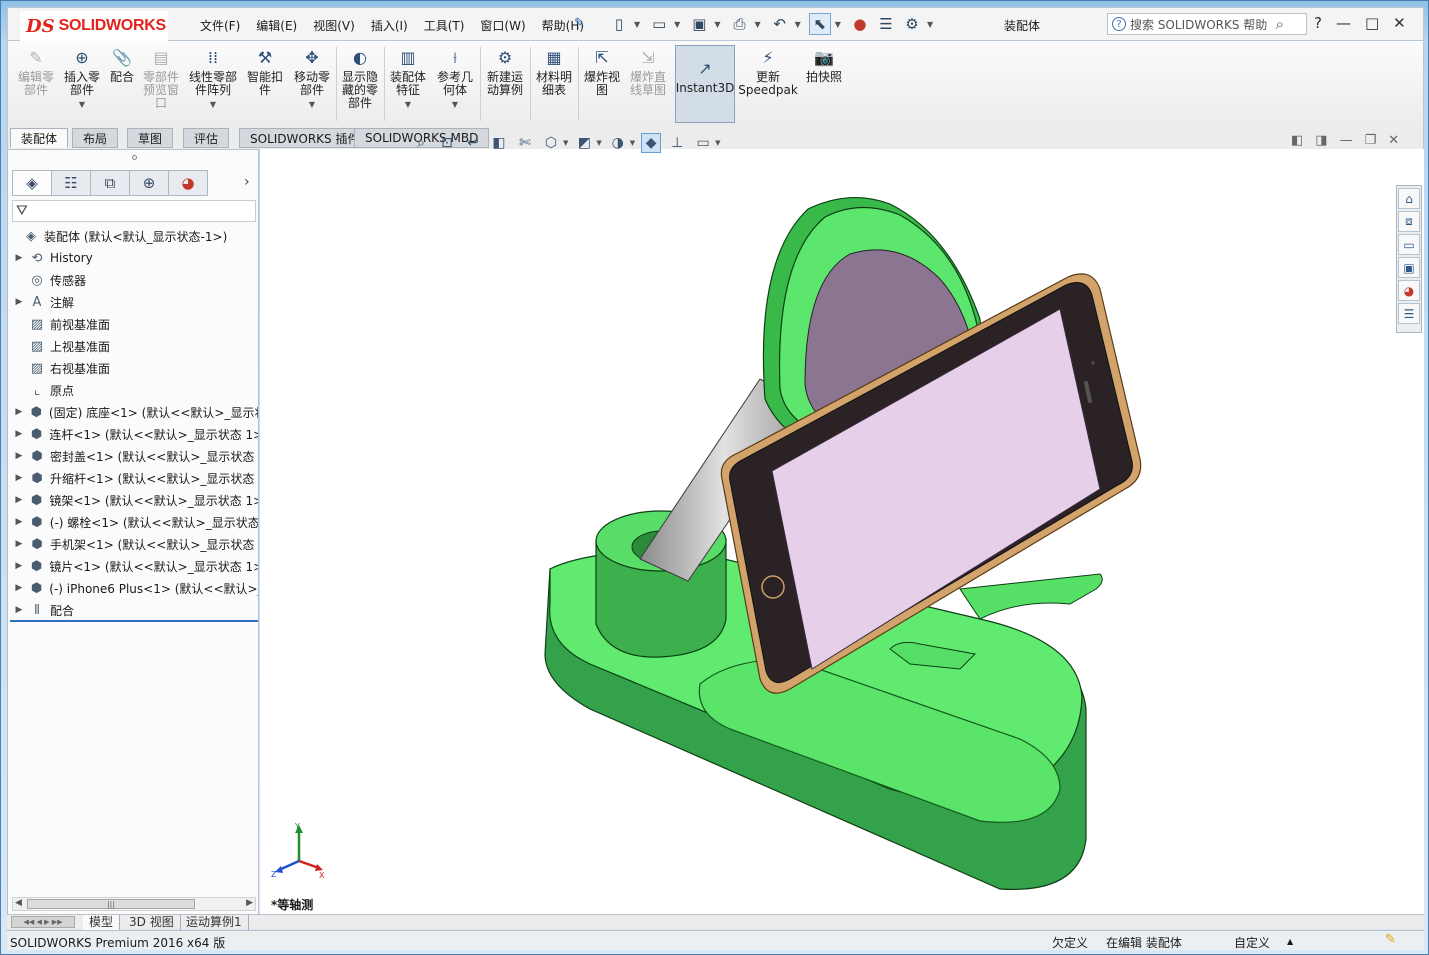 Image resolution: width=1429 pixels, height=955 pixels. I want to click on tab-sketch: 草图, so click(150, 138).